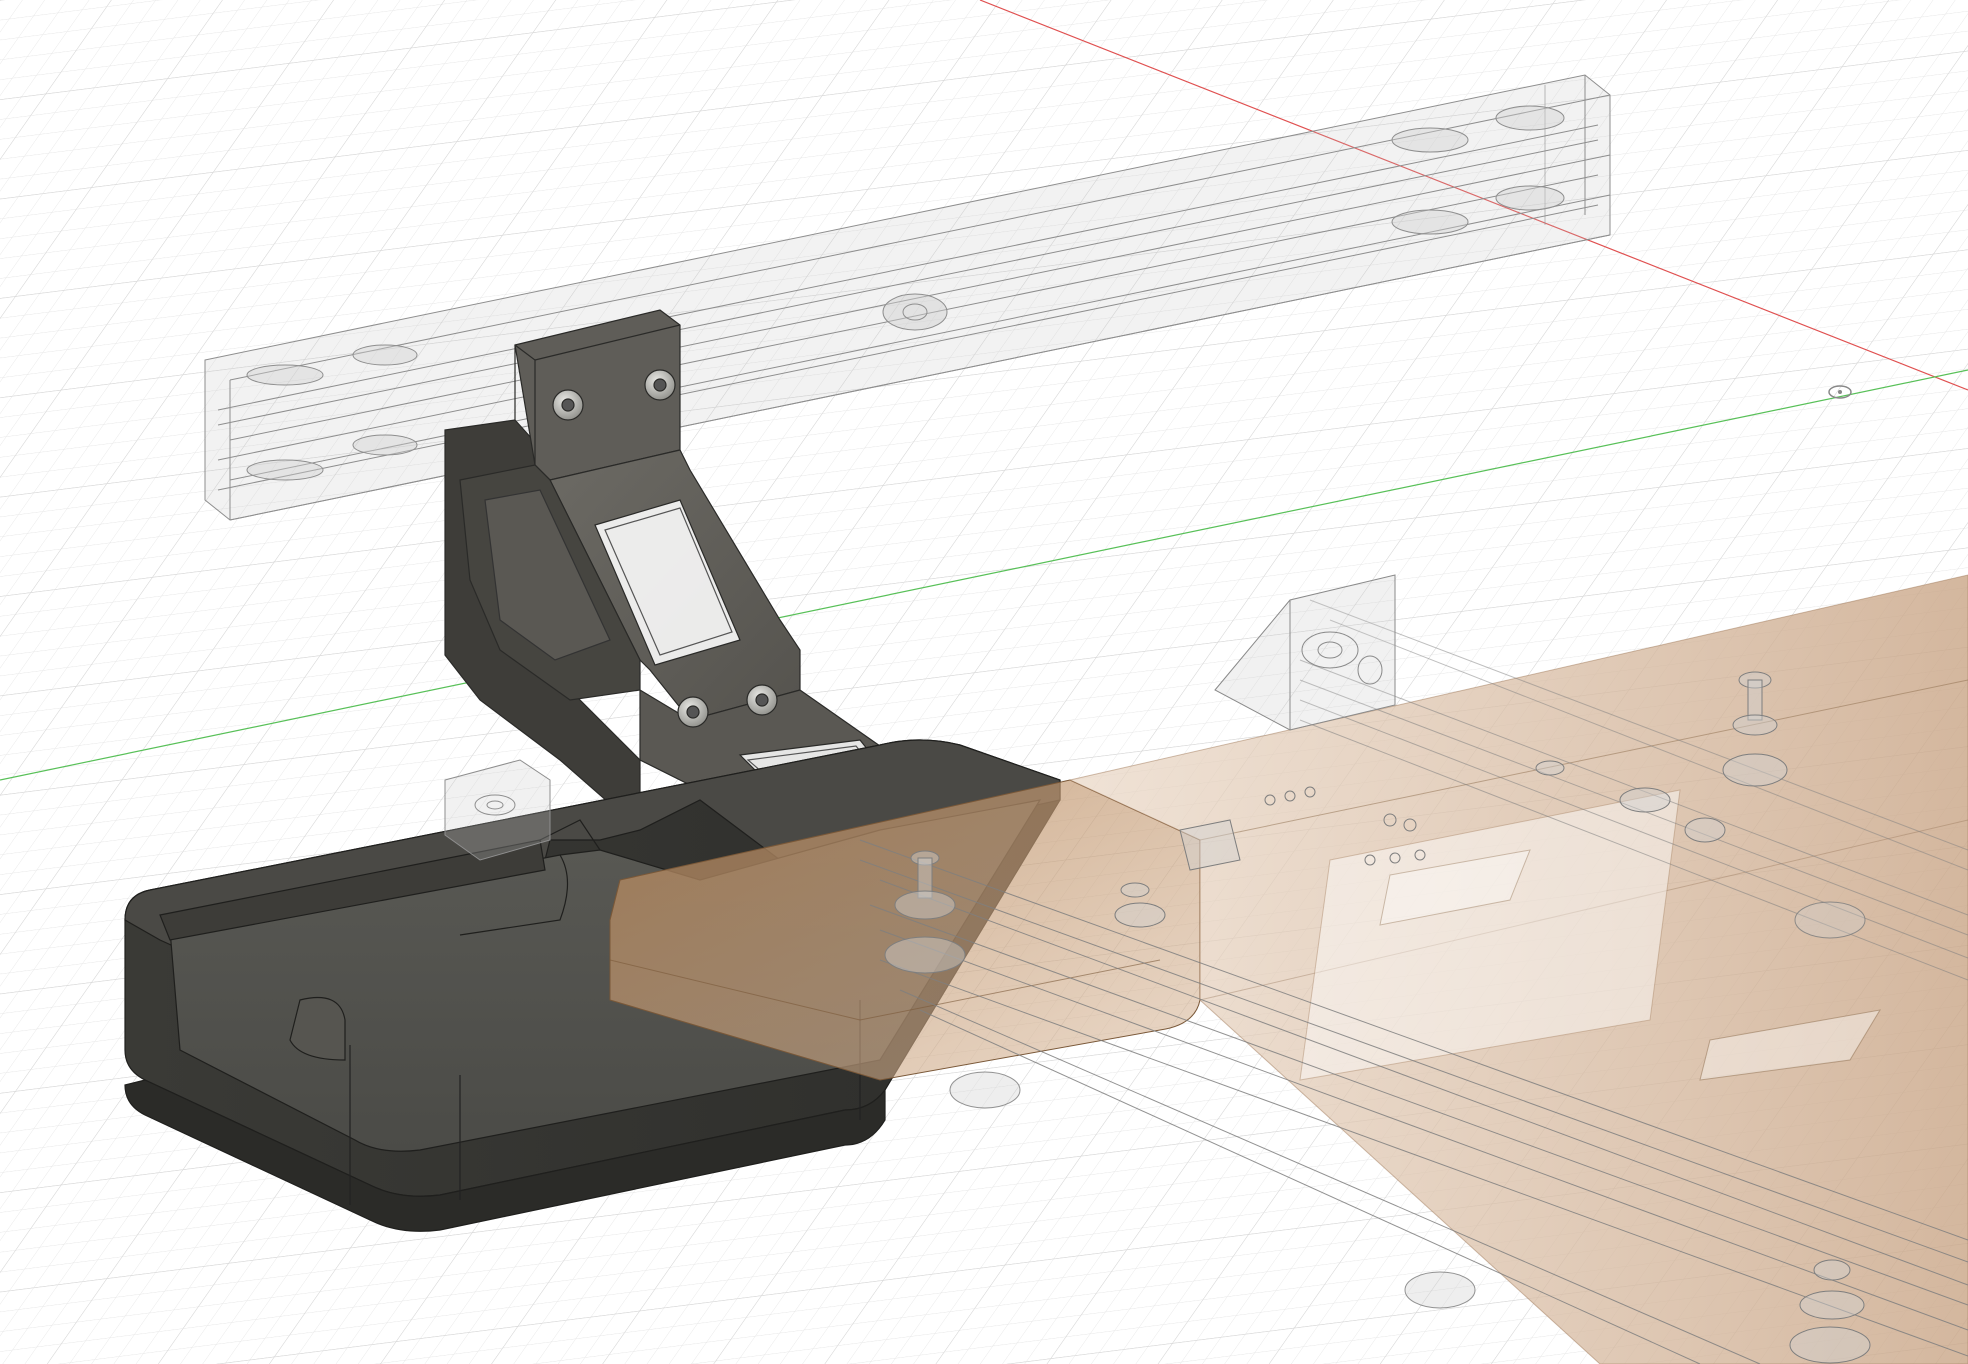 The image size is (1968, 1364). What do you see at coordinates (1840, 392) in the screenshot?
I see `origin-center` at bounding box center [1840, 392].